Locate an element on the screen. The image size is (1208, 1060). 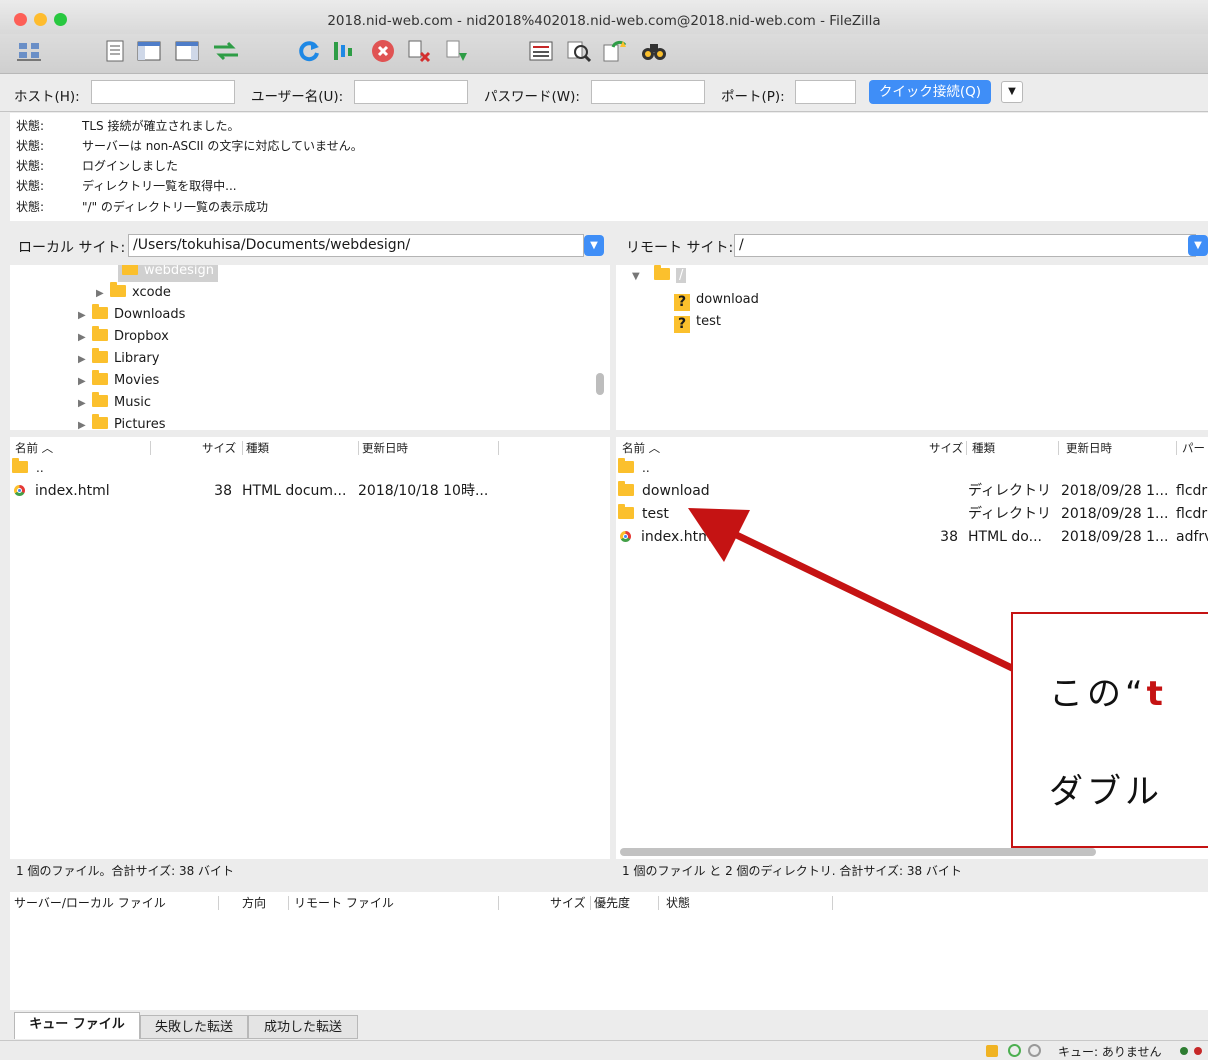
toggle-local-tree-icon is located at coordinates (149, 51).